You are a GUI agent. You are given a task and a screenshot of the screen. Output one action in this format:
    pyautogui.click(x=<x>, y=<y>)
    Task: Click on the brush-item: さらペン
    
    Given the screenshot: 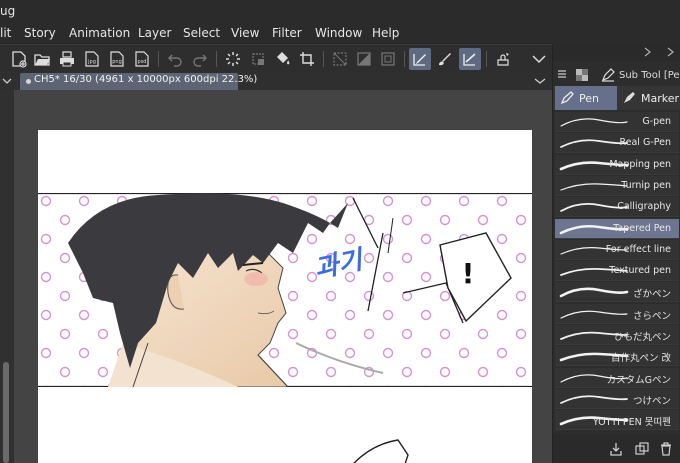 What is the action you would take?
    pyautogui.click(x=617, y=313)
    